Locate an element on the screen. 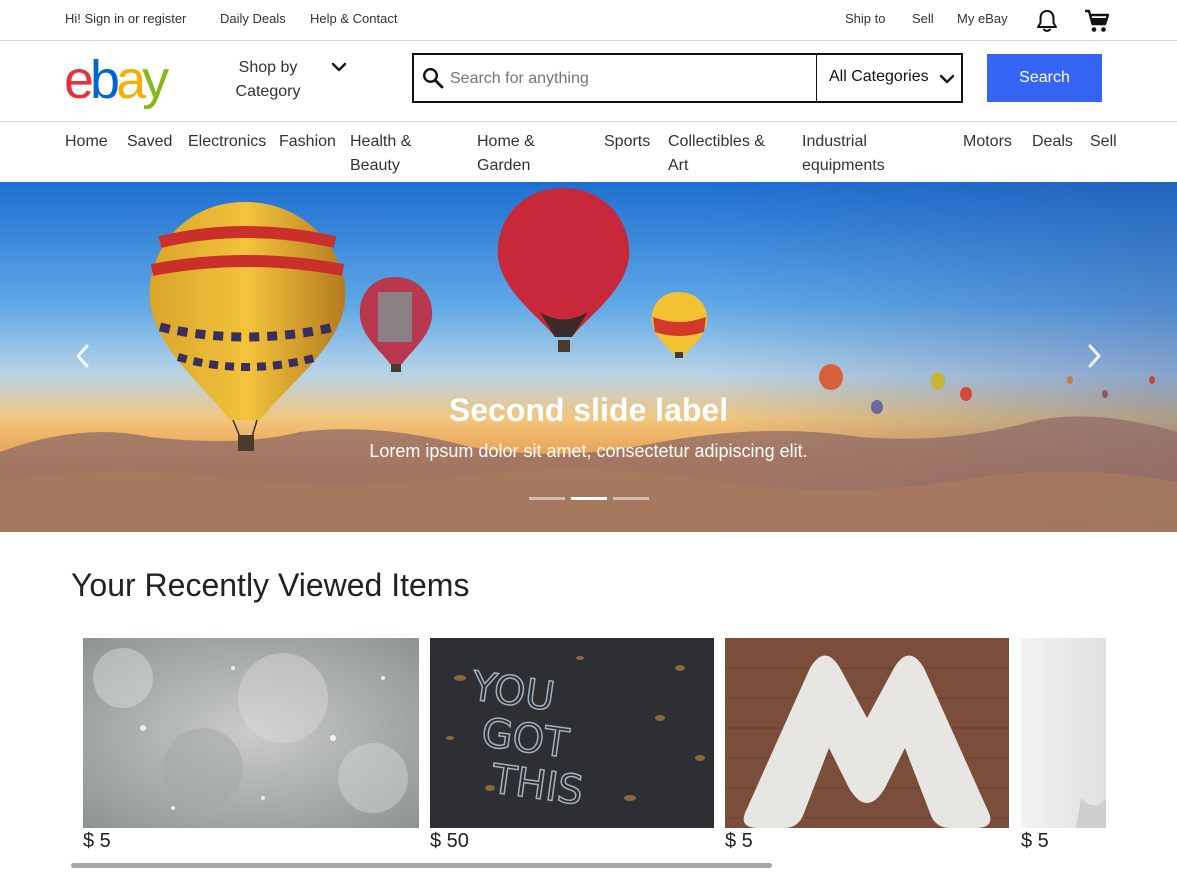 Image resolution: width=1177 pixels, height=873 pixels. my-ebay-link: My eBay is located at coordinates (982, 18).